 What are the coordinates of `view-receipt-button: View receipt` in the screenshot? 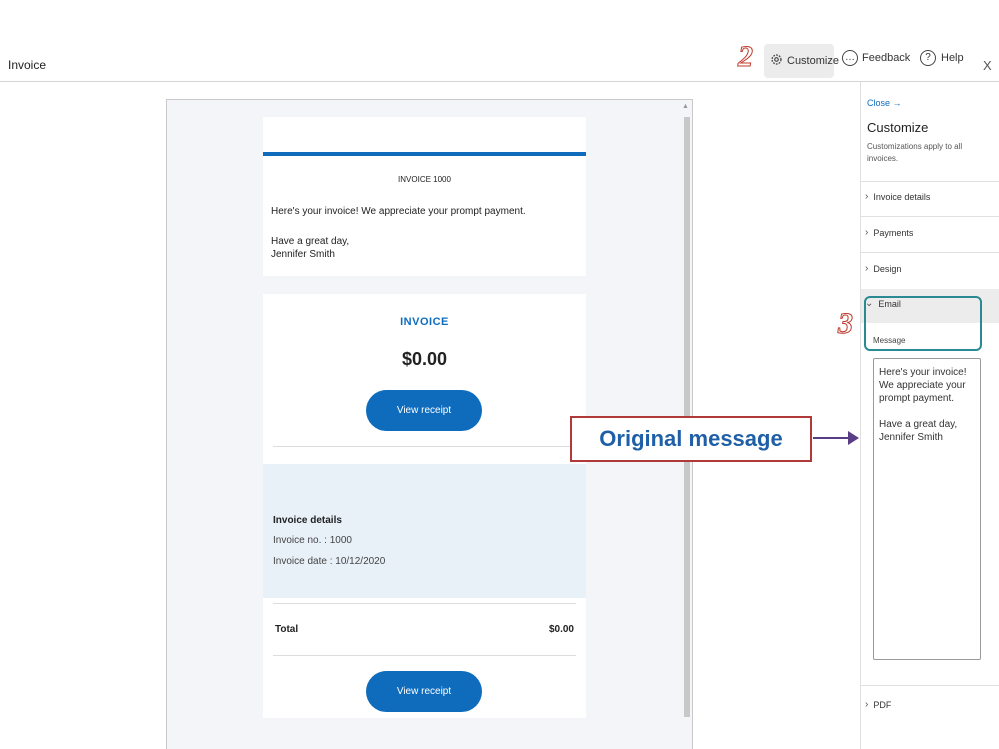 It's located at (424, 410).